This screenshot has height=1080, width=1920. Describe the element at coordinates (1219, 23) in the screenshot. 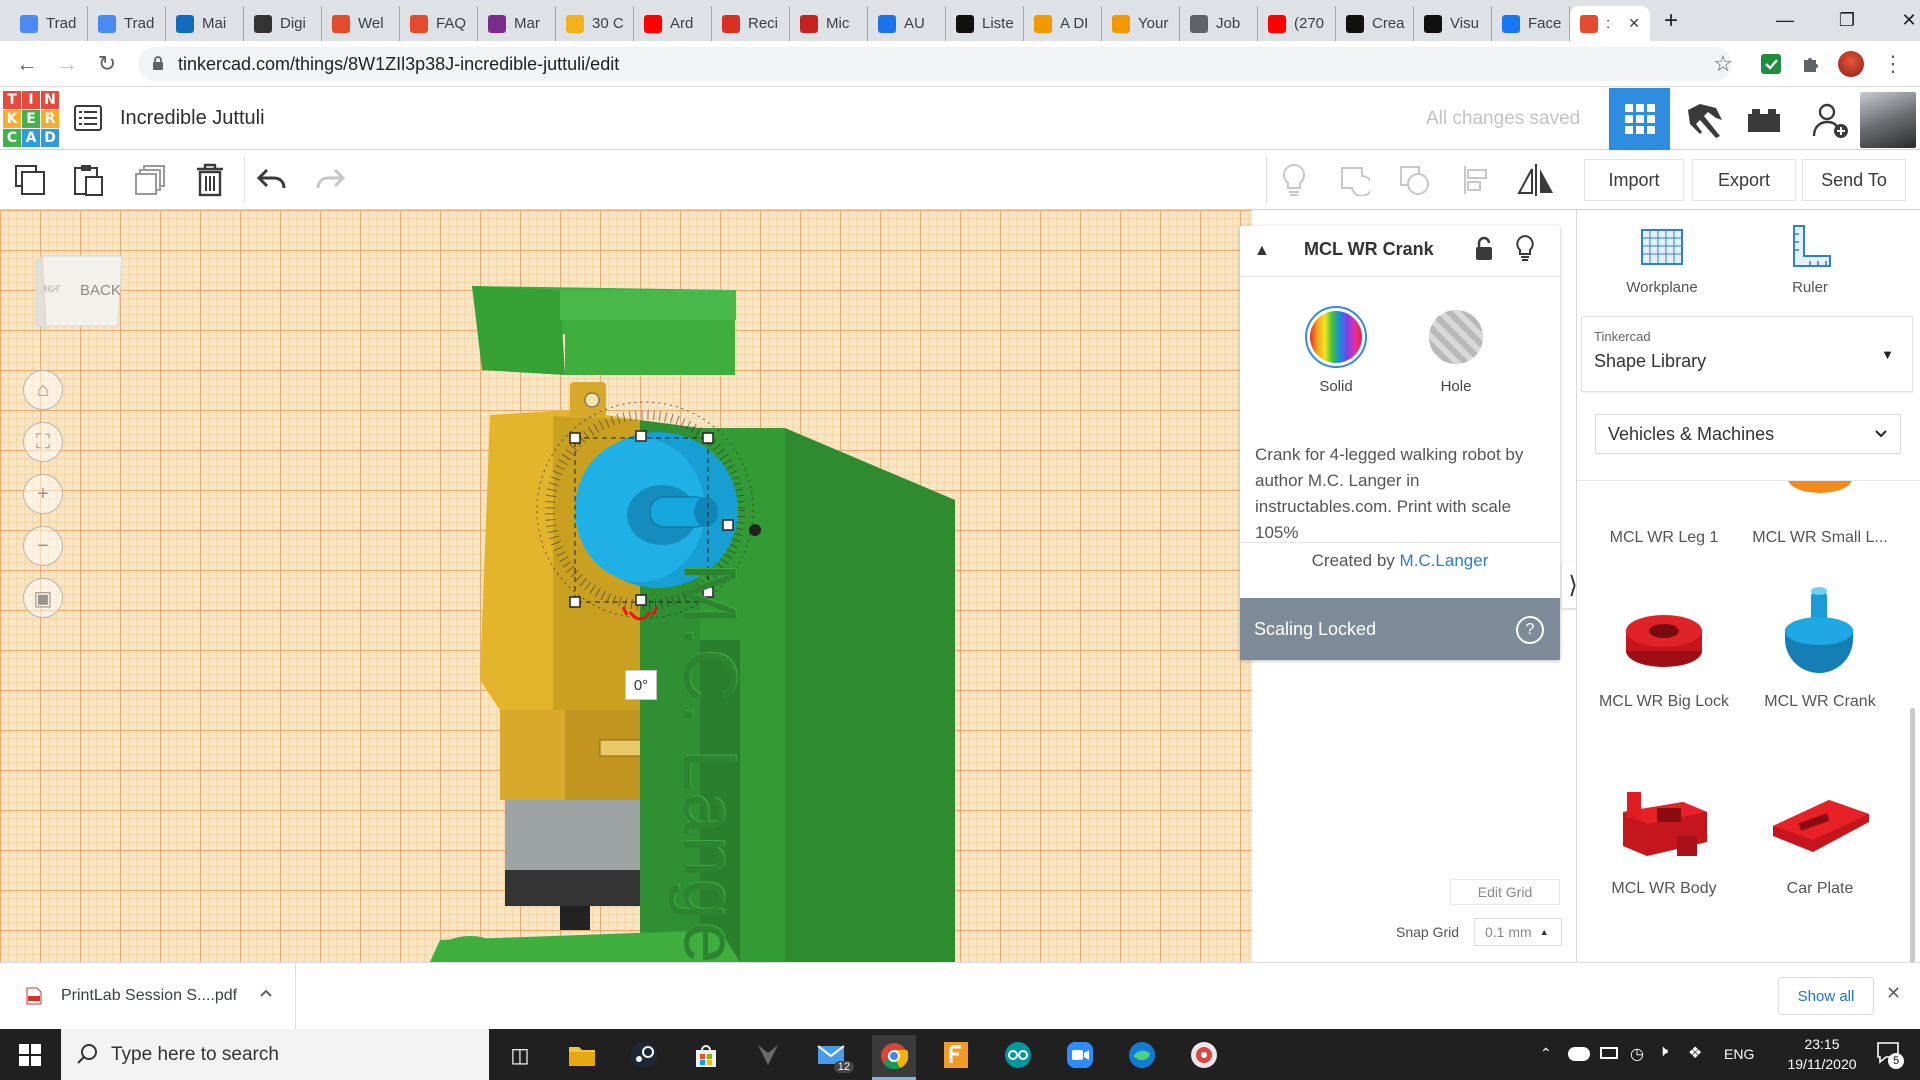

I see `browser-tab: Job` at that location.